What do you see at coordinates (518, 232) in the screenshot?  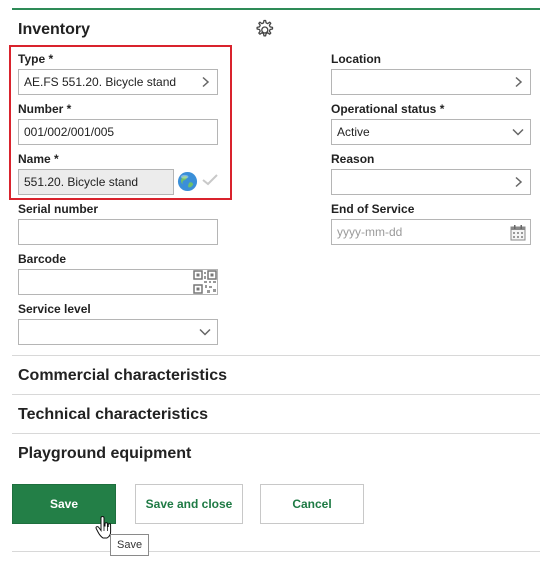 I see `calendar-icon` at bounding box center [518, 232].